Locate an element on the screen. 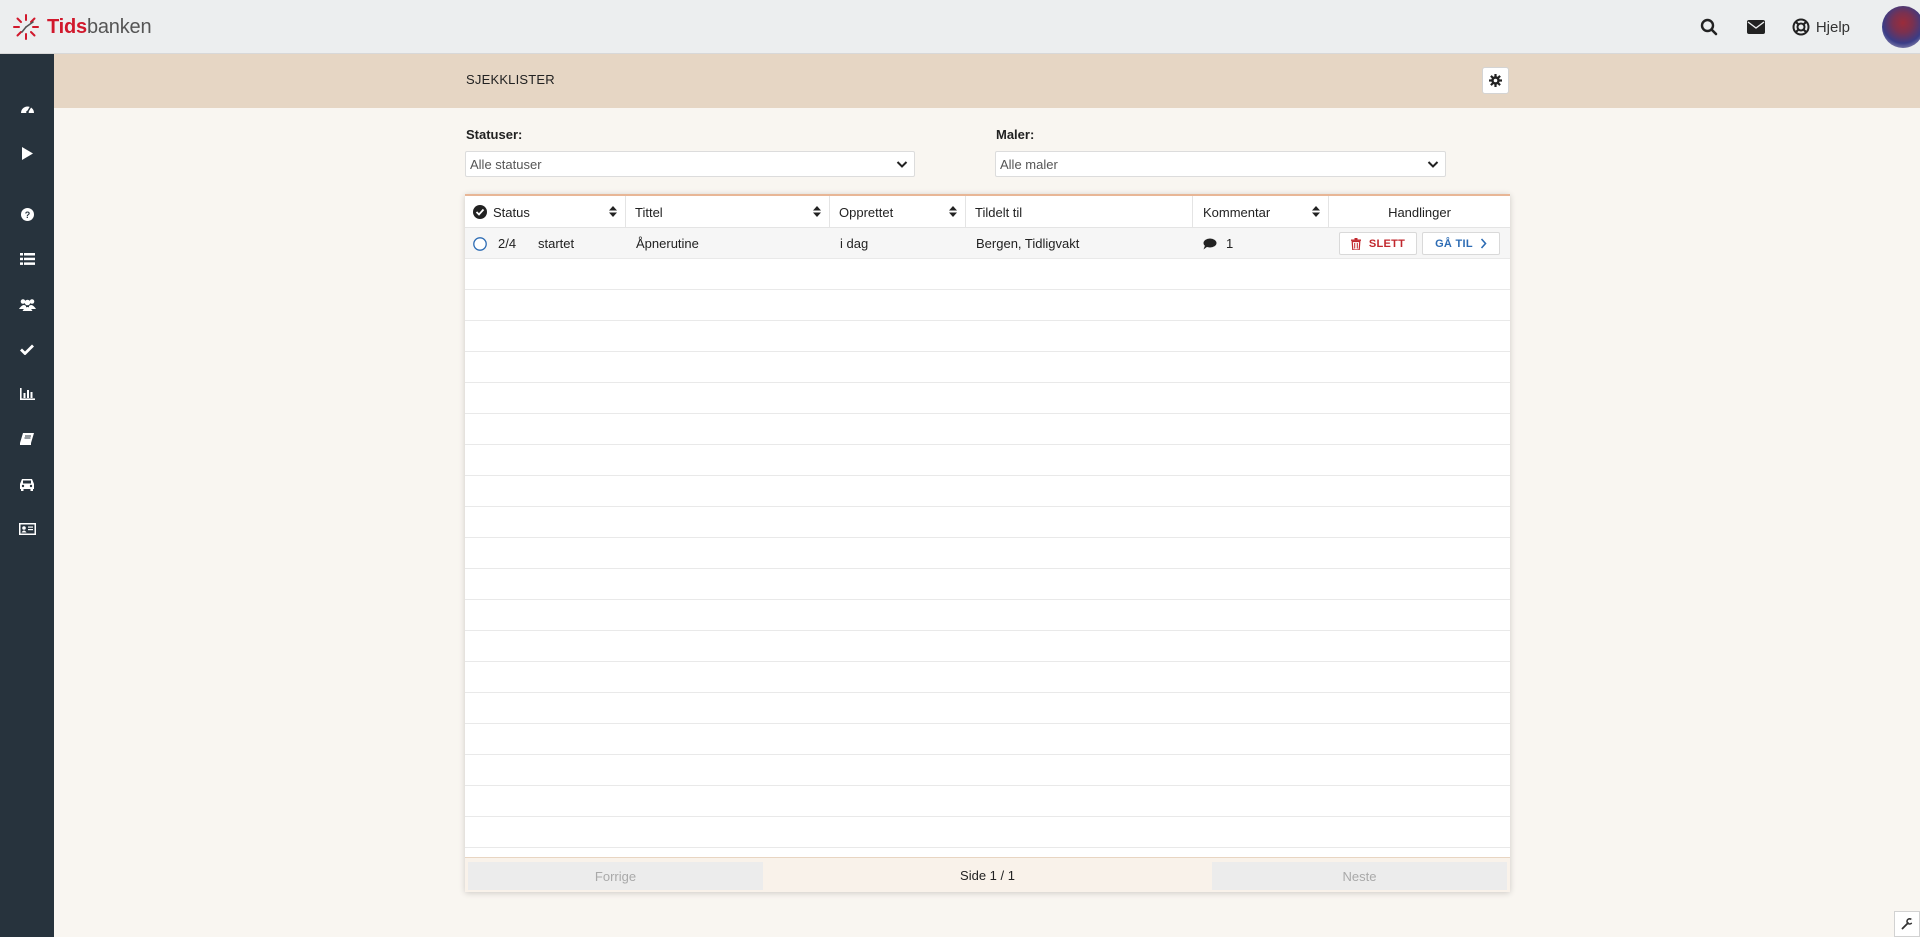  top-actions: Hjelp is located at coordinates (1809, 27).